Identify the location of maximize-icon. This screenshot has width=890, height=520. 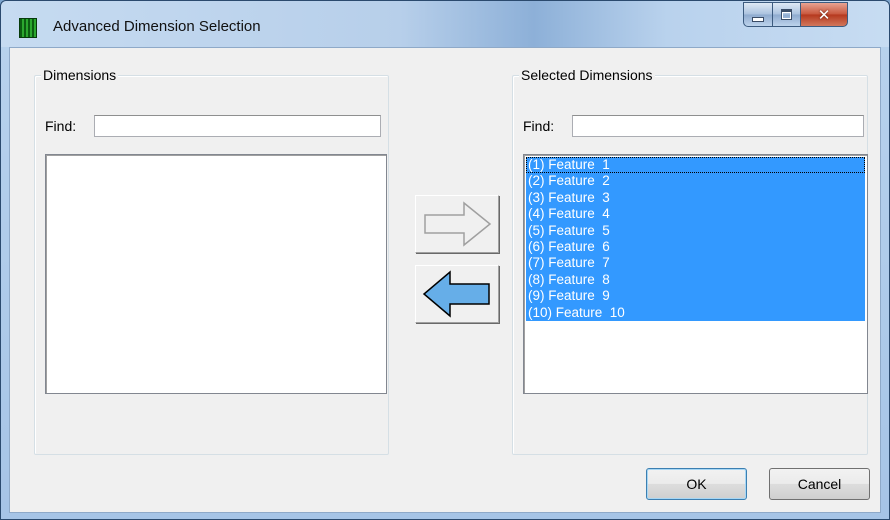
(786, 14).